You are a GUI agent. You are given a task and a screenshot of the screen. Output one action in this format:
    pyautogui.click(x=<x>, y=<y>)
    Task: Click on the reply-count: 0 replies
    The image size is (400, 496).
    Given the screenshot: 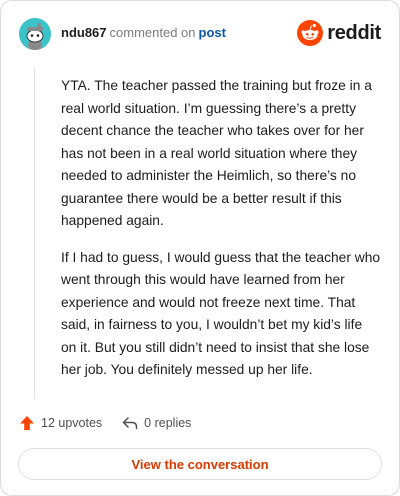 What is the action you would take?
    pyautogui.click(x=168, y=423)
    